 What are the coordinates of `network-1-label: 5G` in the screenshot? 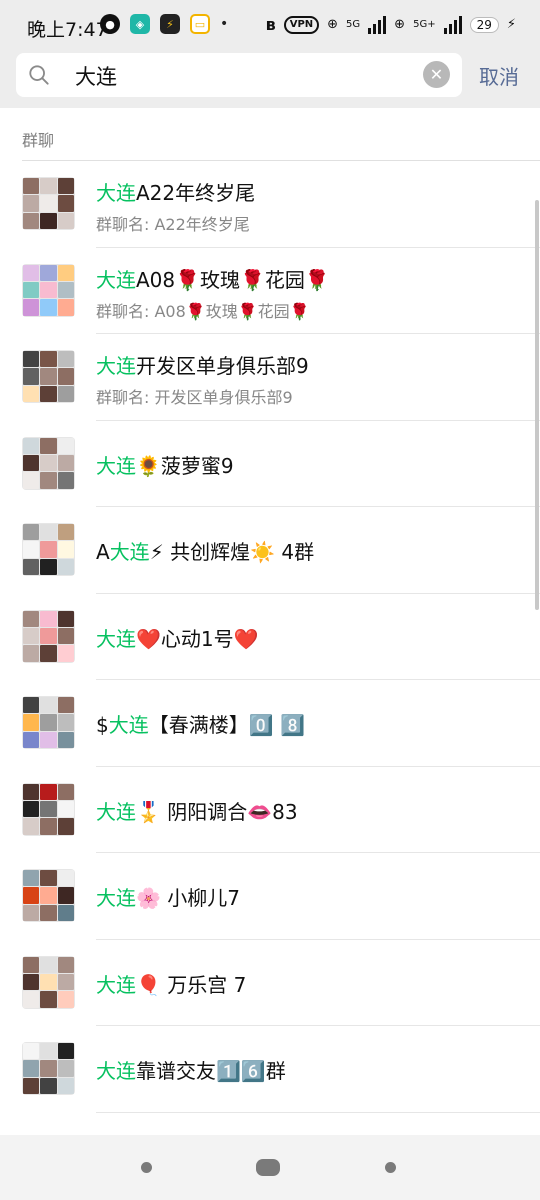 It's located at (353, 24).